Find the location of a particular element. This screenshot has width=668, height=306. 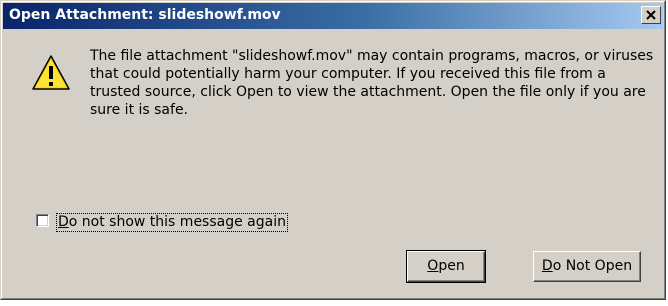

label-rest: o not show this message again is located at coordinates (177, 222).